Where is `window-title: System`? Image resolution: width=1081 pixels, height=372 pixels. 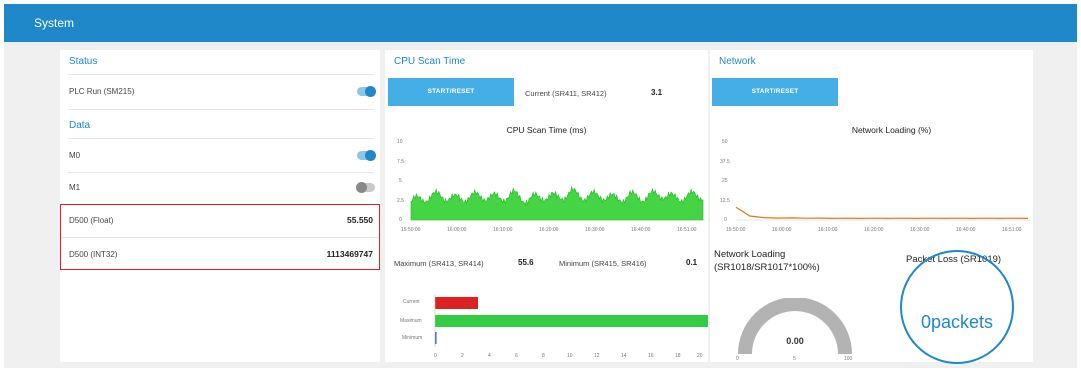
window-title: System is located at coordinates (54, 23).